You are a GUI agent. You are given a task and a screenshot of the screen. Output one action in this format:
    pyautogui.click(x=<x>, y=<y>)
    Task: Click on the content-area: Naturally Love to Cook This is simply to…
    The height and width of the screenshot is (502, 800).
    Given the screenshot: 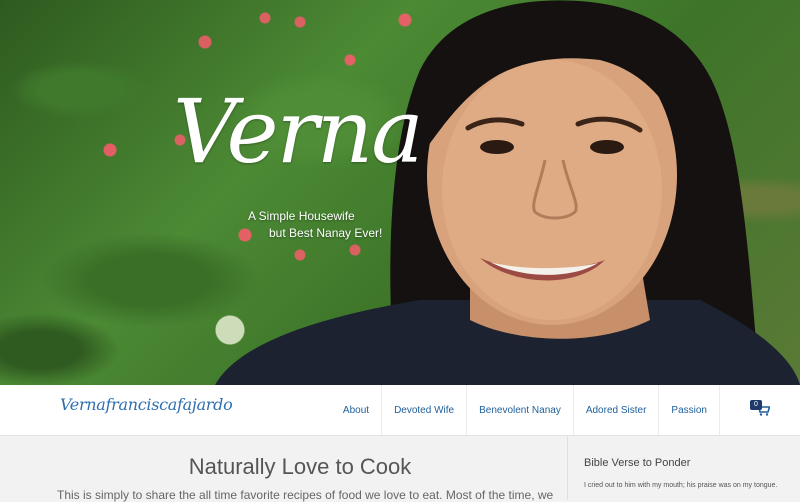 What is the action you would take?
    pyautogui.click(x=400, y=469)
    